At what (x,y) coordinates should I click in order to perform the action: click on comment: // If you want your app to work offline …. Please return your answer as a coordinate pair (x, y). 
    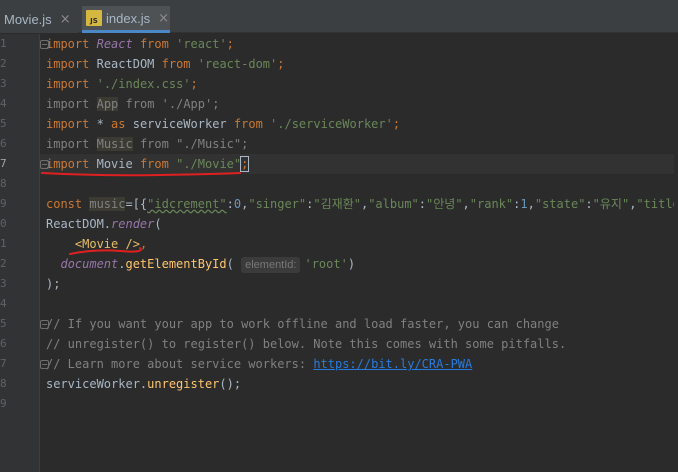
    Looking at the image, I should click on (302, 324).